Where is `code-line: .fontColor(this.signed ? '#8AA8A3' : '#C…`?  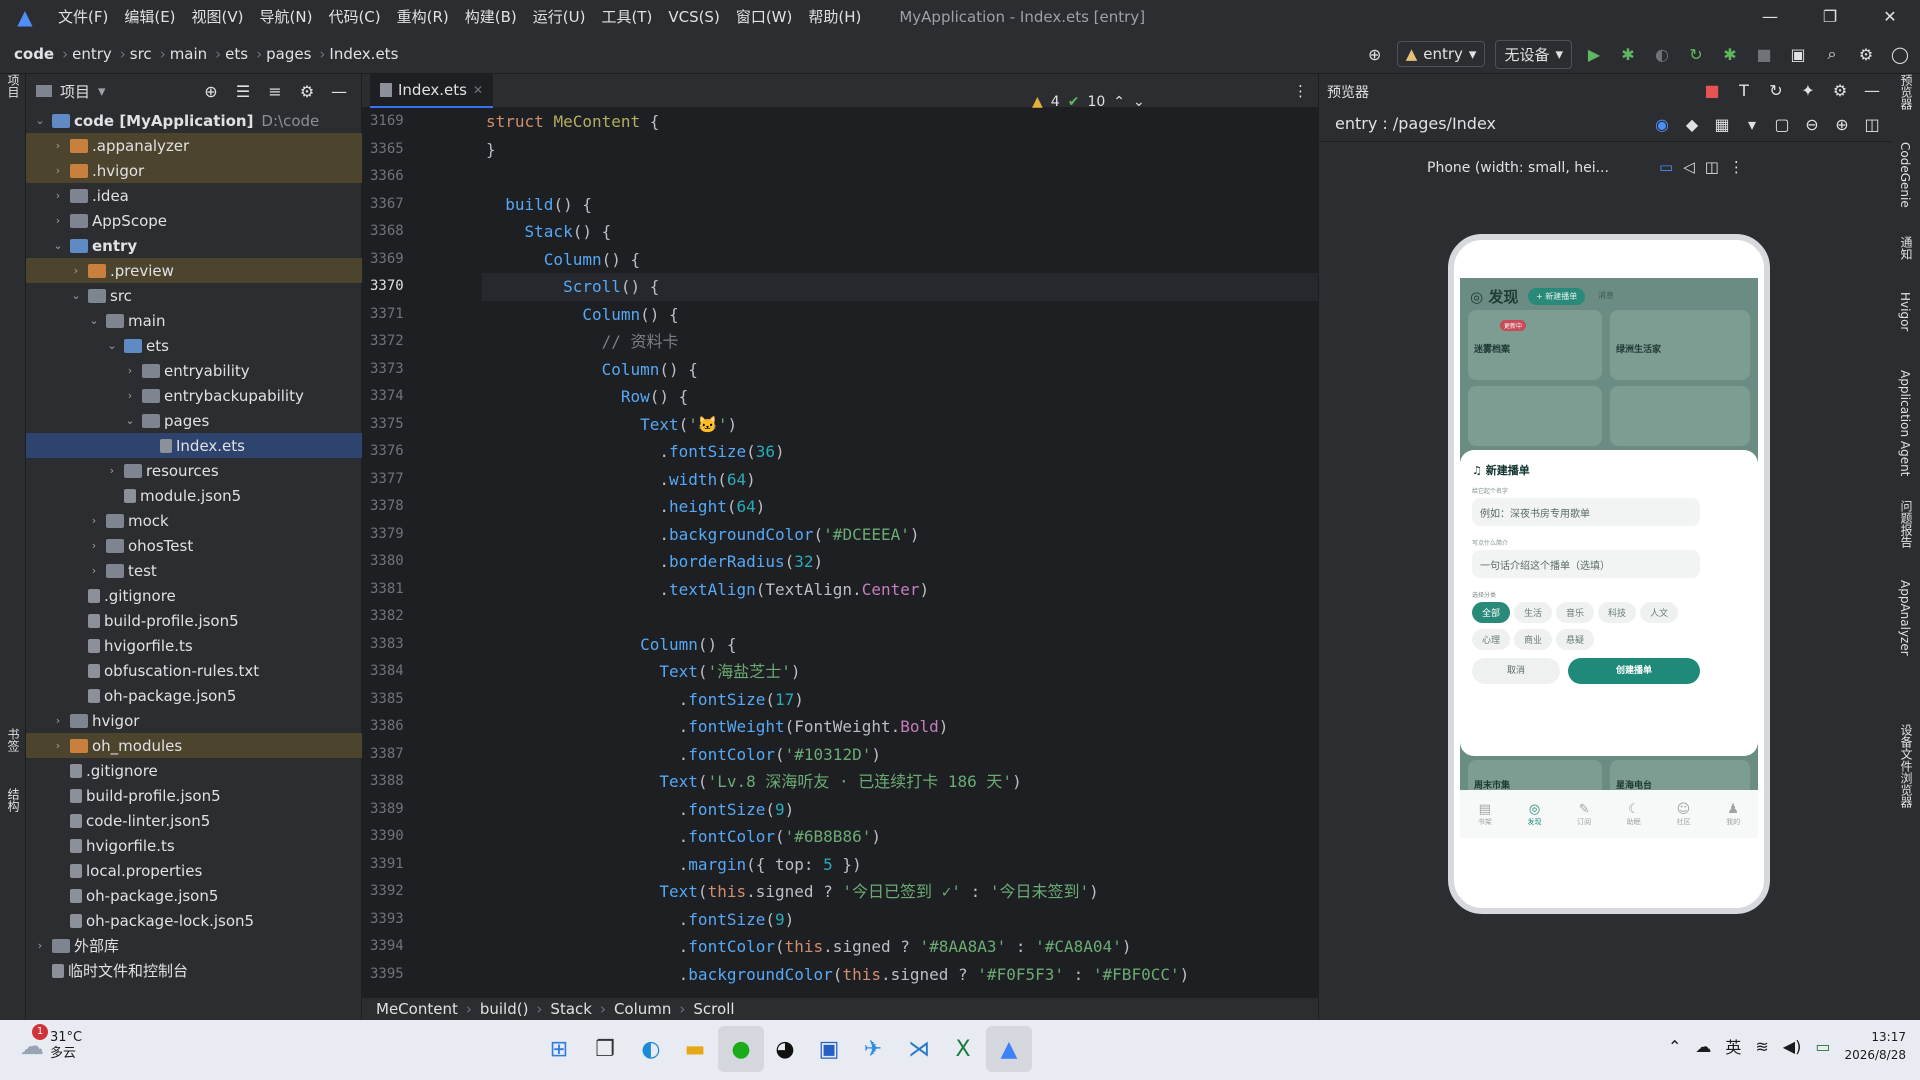
code-line: .fontColor(this.signed ? '#8AA8A3' : '#C… is located at coordinates (900, 947).